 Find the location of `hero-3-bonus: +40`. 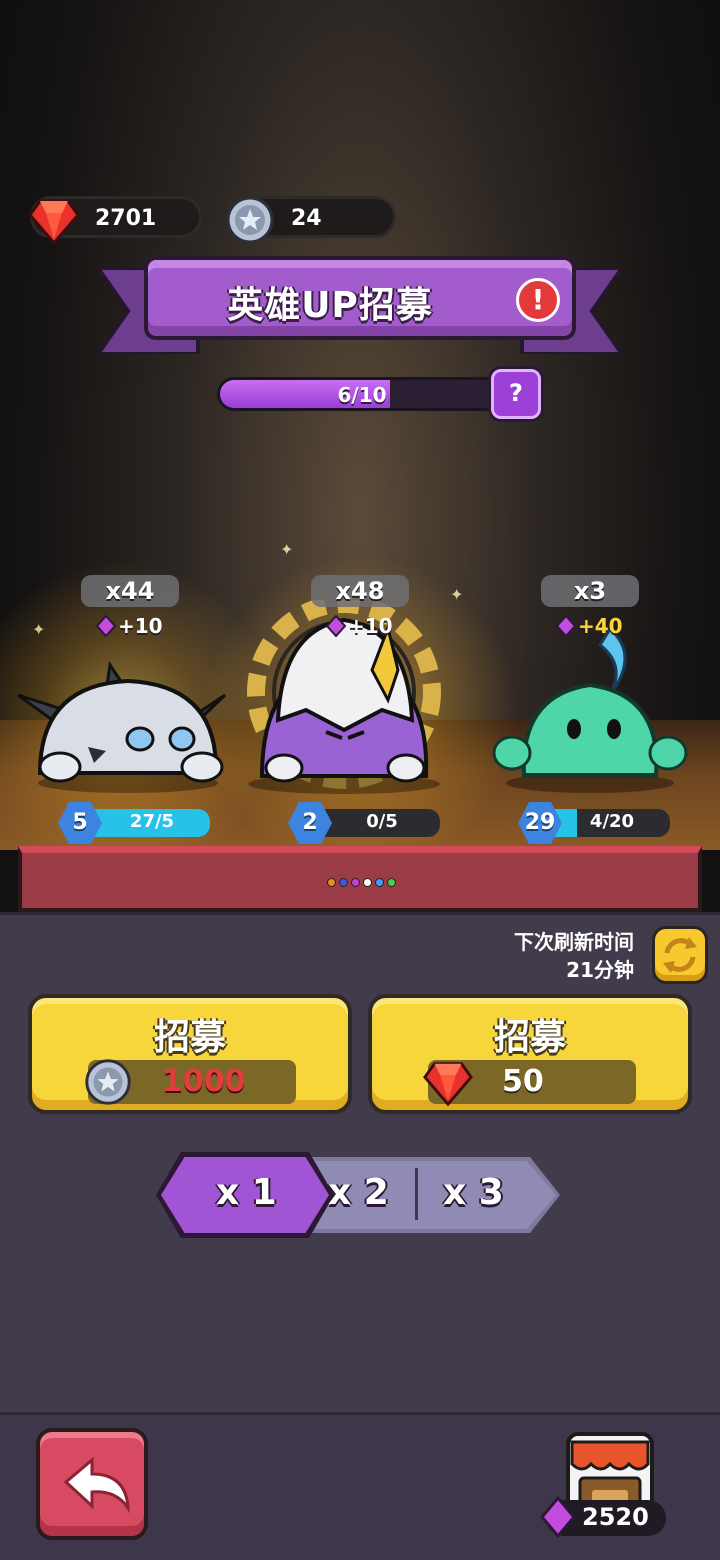

hero-3-bonus: +40 is located at coordinates (589, 626).